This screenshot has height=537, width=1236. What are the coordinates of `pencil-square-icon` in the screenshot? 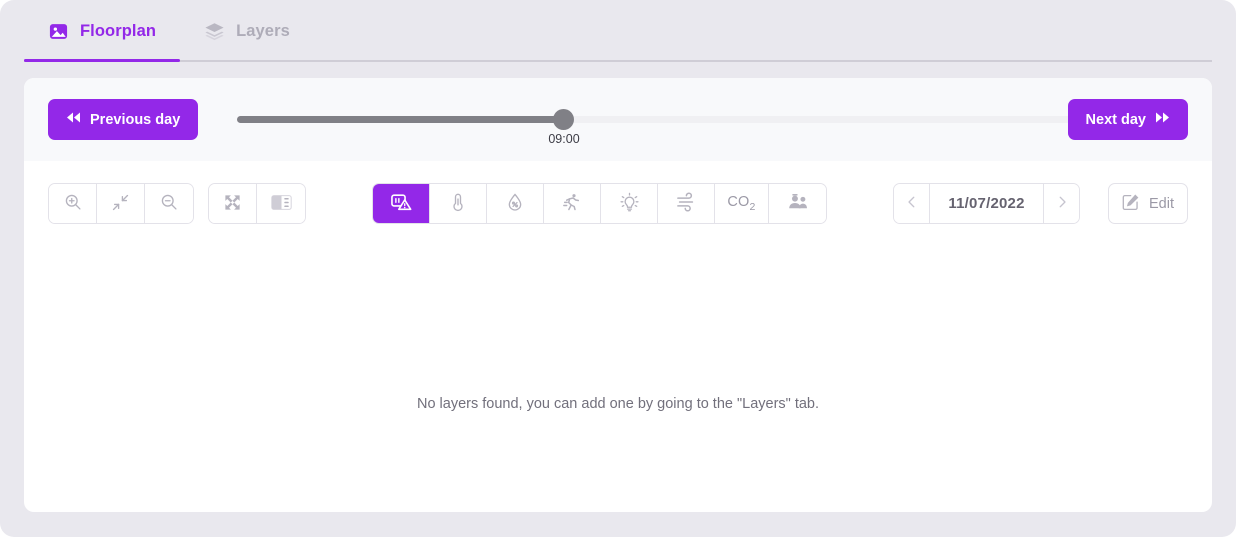 It's located at (1131, 204).